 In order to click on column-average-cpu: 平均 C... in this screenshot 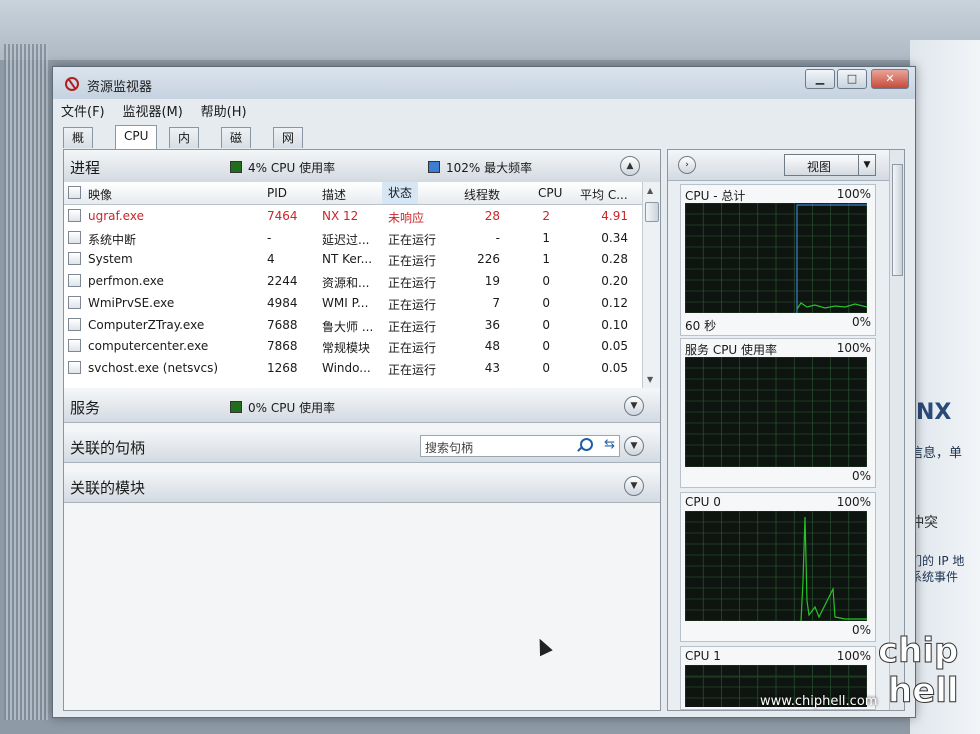, I will do `click(604, 194)`.